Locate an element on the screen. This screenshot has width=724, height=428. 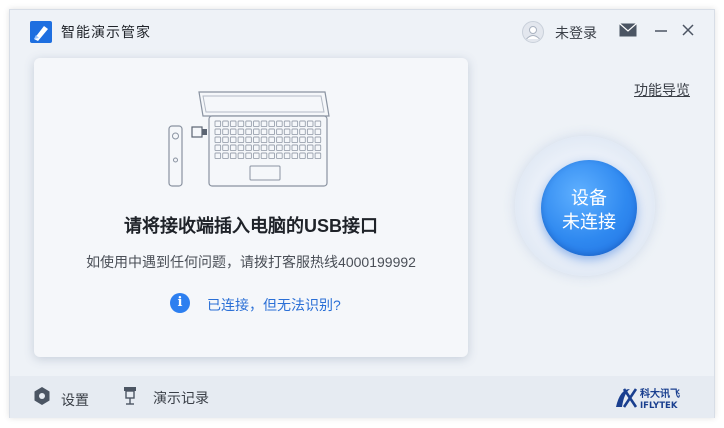
feature-guide-link: 功能导览 is located at coordinates (662, 90).